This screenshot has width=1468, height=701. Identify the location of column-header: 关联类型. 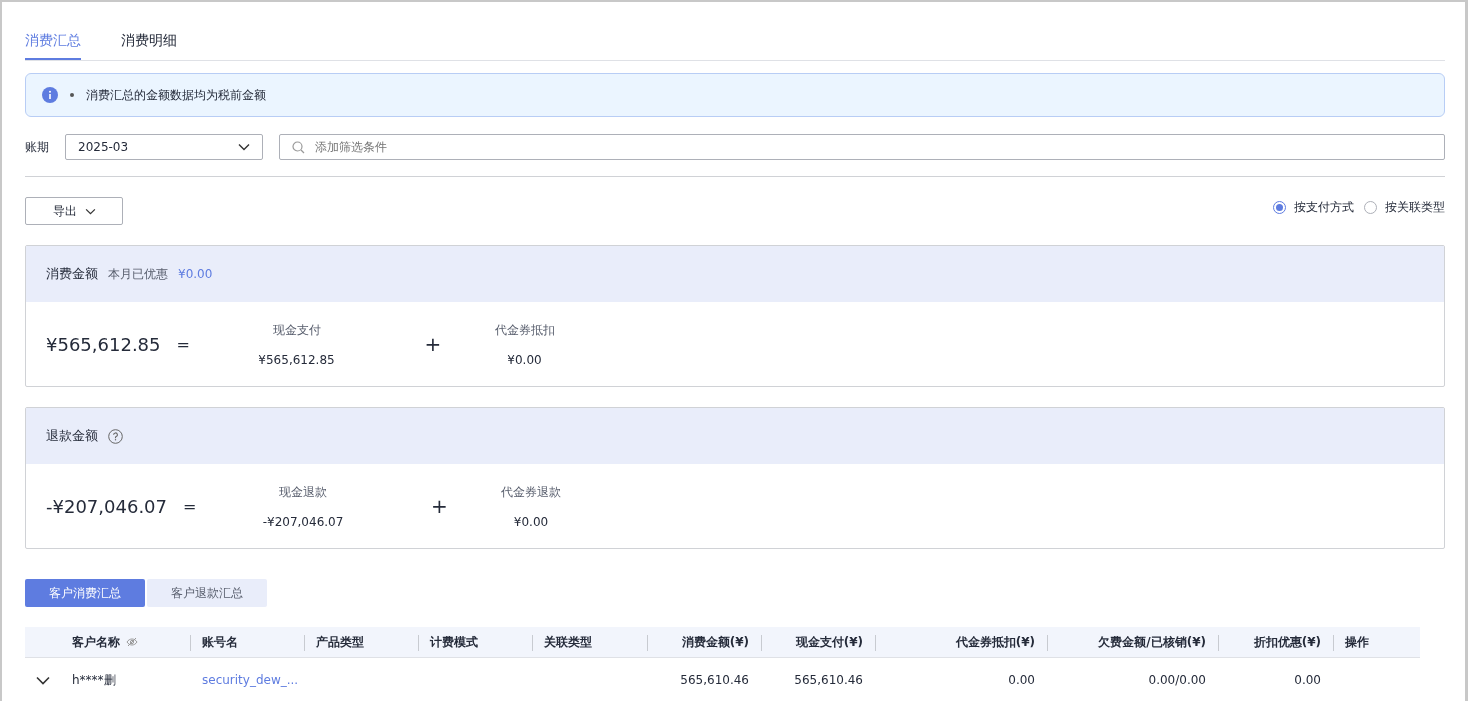
(568, 642).